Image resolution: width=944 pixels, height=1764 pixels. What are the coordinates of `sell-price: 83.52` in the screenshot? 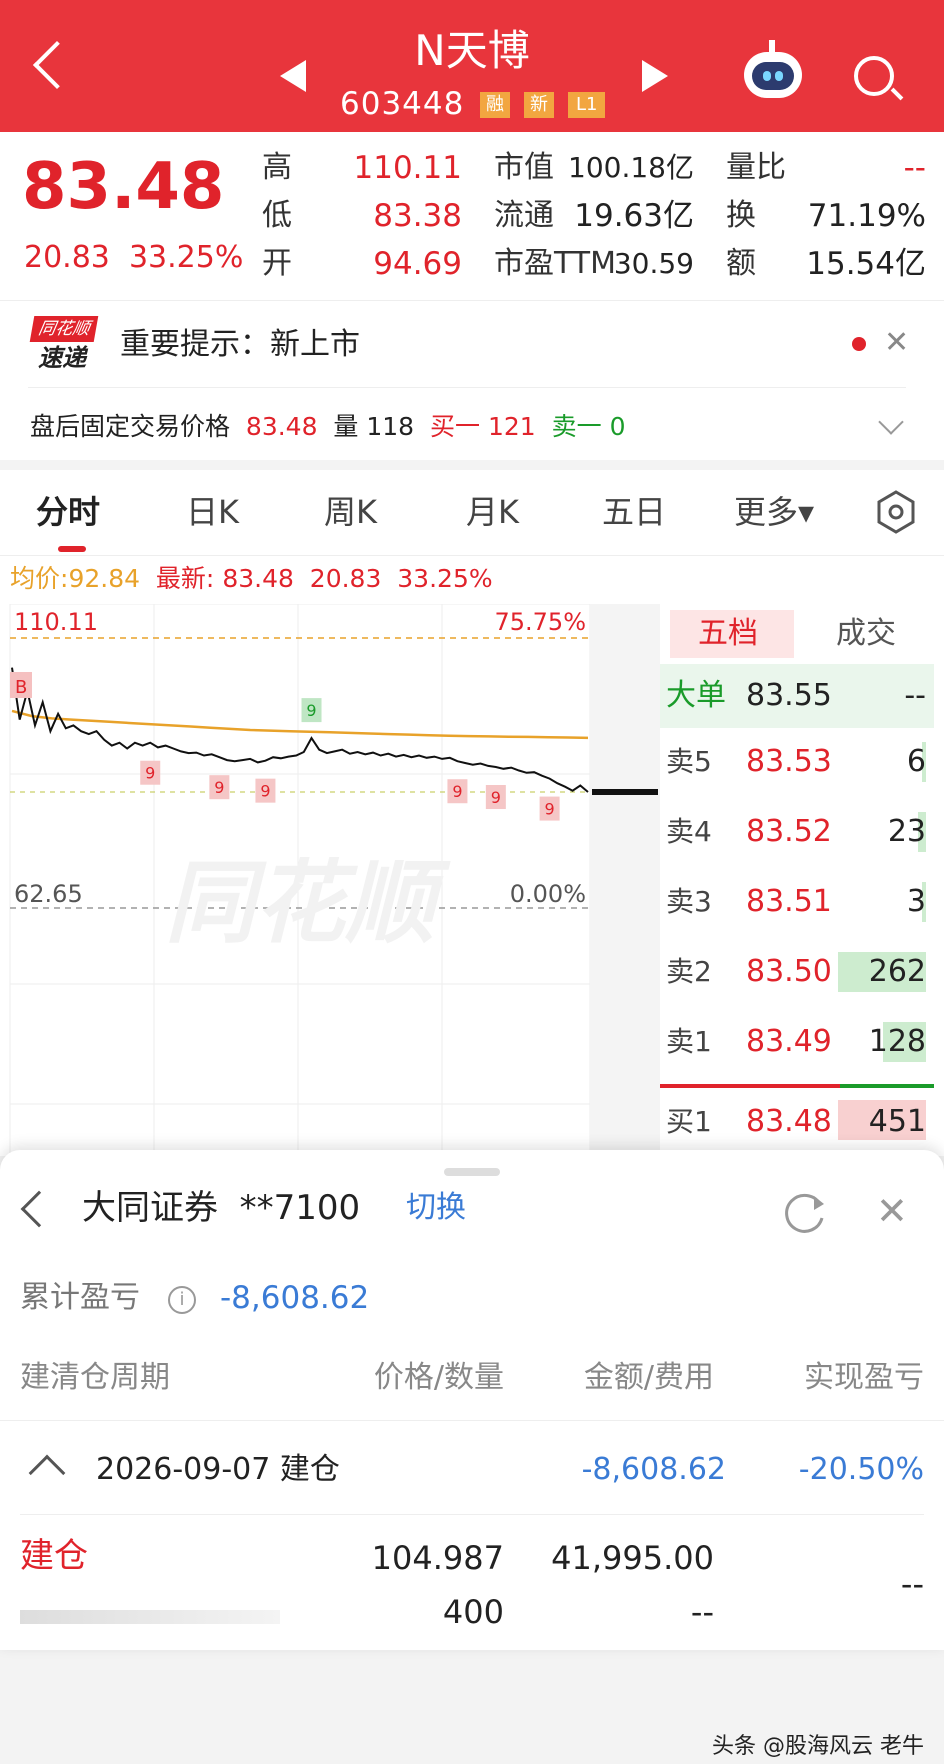 It's located at (789, 831).